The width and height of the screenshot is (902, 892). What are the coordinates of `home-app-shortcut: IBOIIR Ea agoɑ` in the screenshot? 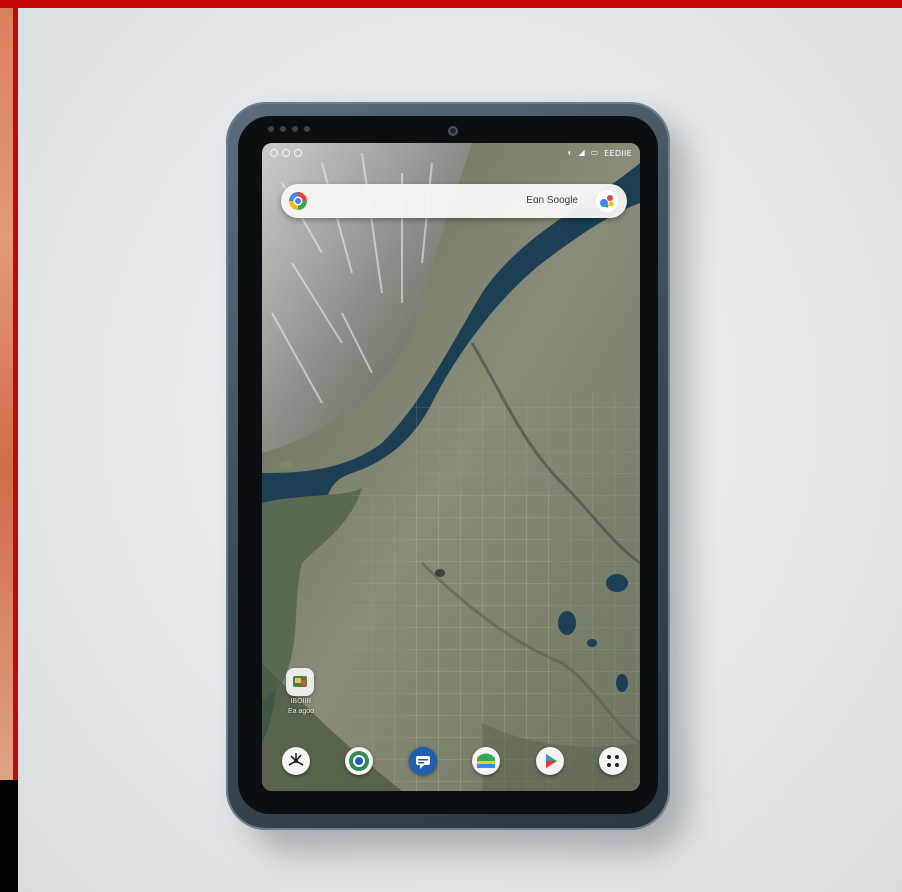 It's located at (301, 692).